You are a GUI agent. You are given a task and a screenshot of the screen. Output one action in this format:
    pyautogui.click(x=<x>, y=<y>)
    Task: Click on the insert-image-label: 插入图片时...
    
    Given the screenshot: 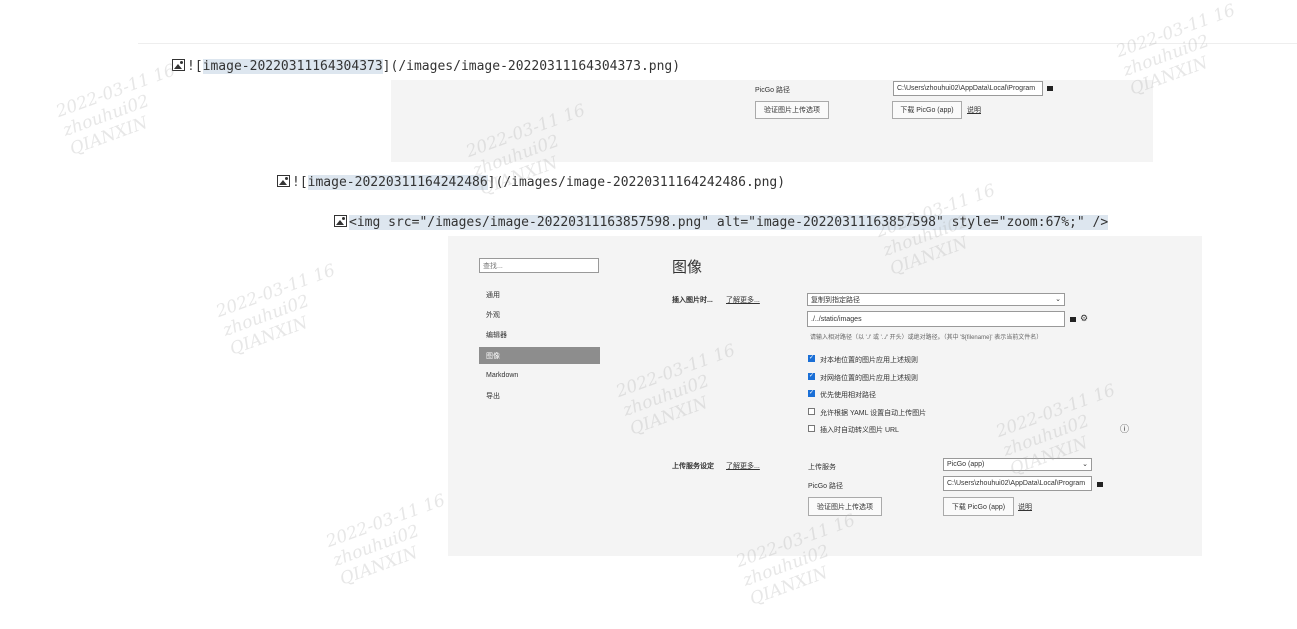 What is the action you would take?
    pyautogui.click(x=692, y=300)
    